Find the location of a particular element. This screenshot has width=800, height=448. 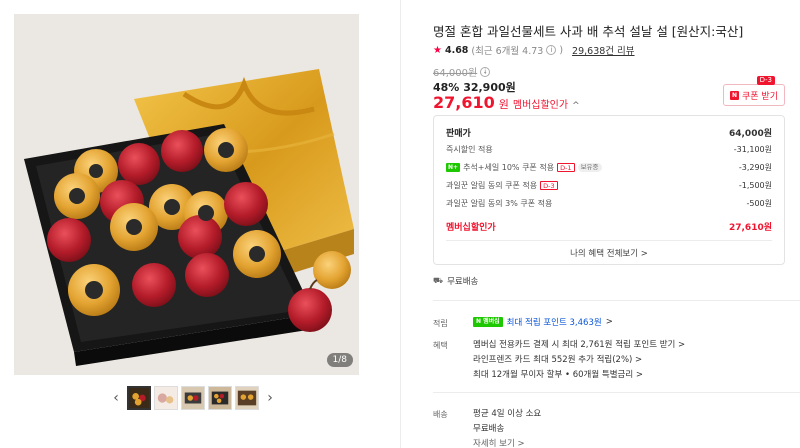

delivery-fee: 무료배송 is located at coordinates (489, 429).